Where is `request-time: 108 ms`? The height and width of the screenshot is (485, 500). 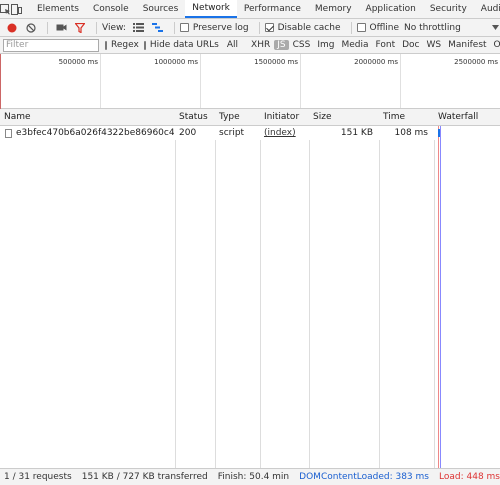
request-time: 108 ms is located at coordinates (411, 133).